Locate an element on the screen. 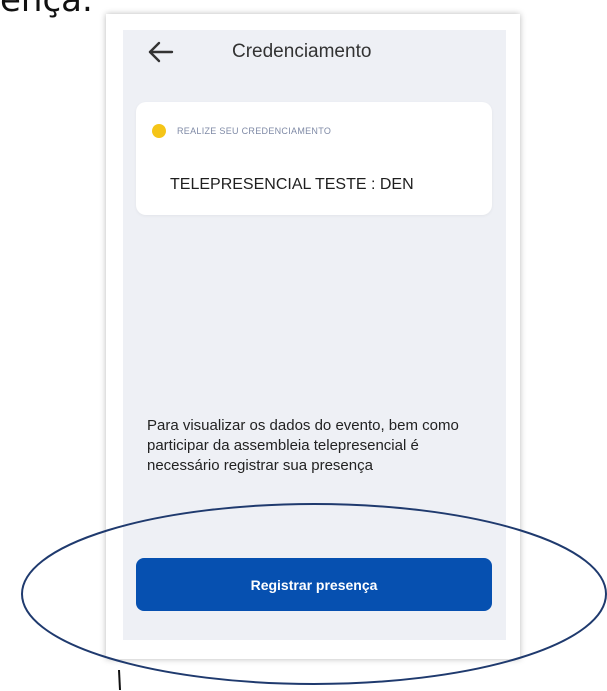  document-caption-fragment: ença. is located at coordinates (46, 10).